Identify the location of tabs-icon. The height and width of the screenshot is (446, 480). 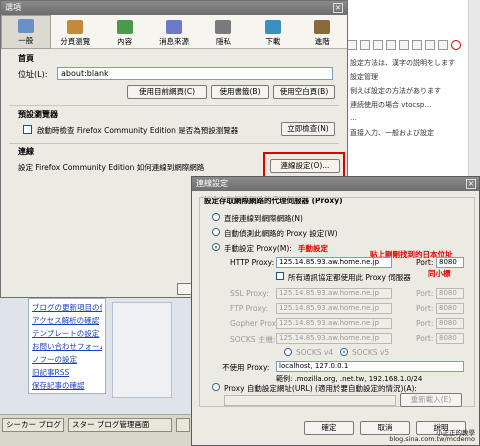
(75, 27).